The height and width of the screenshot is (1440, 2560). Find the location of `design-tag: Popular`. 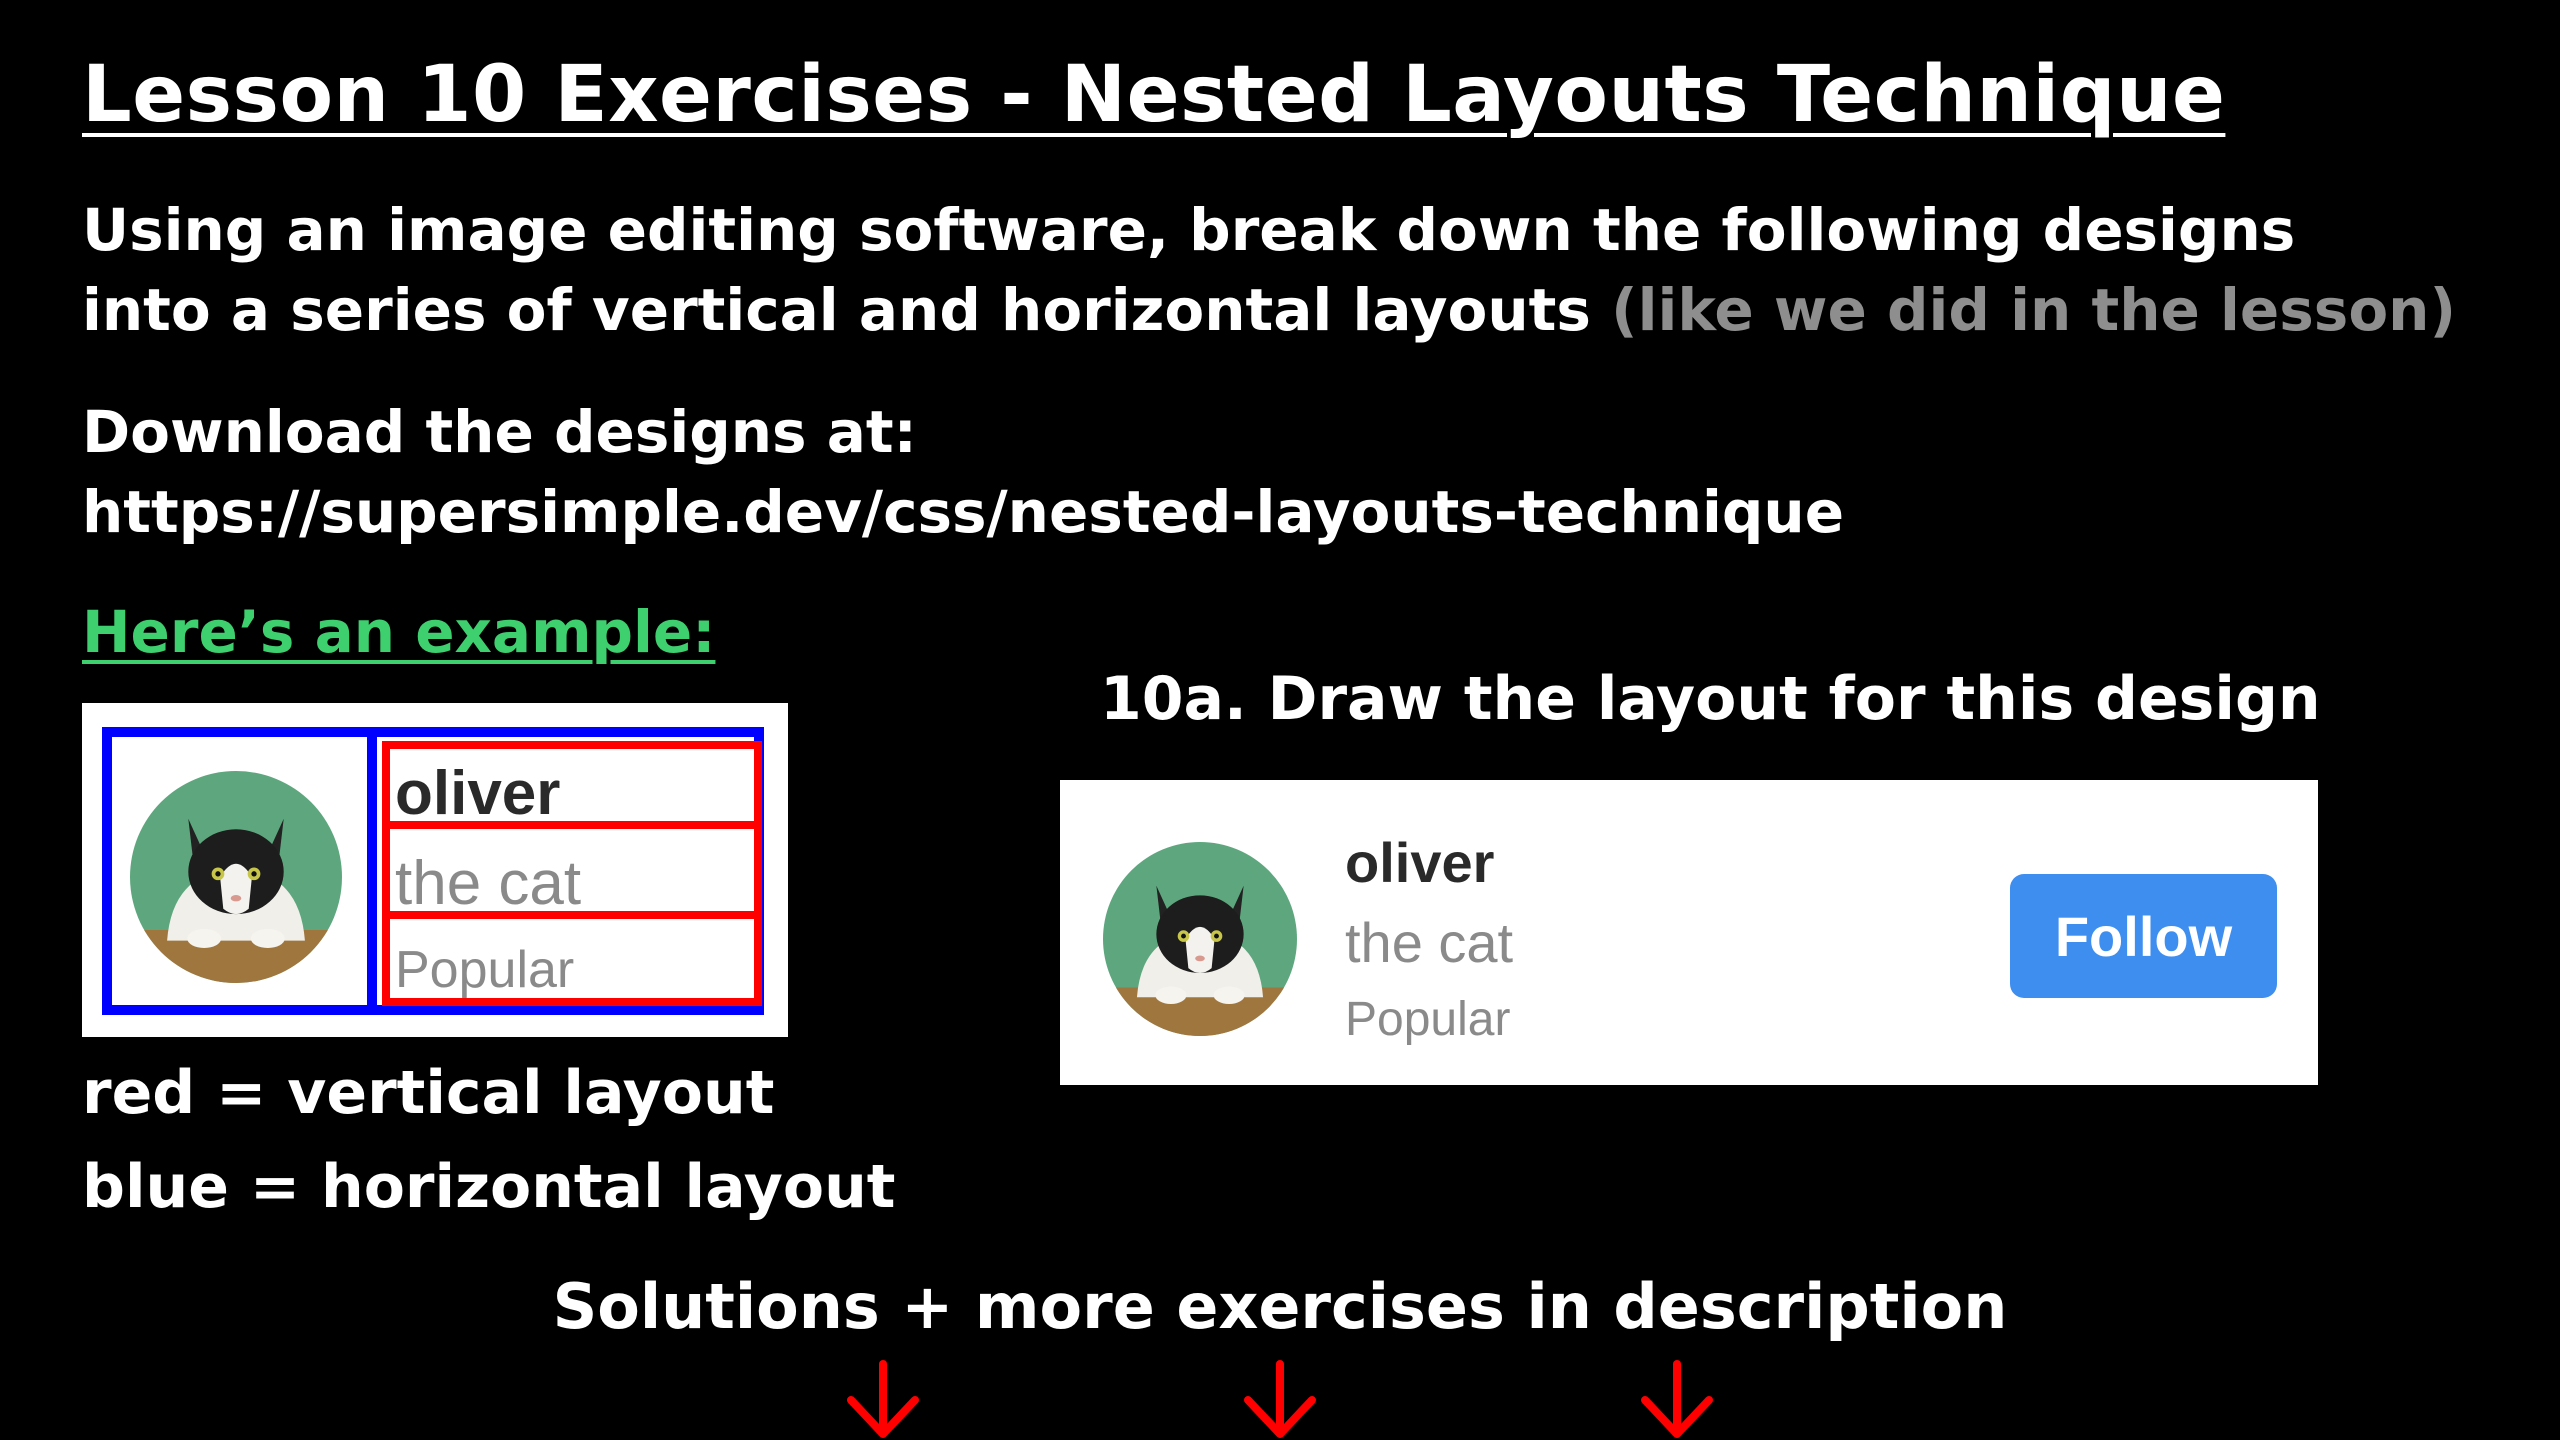

design-tag: Popular is located at coordinates (1428, 1019).